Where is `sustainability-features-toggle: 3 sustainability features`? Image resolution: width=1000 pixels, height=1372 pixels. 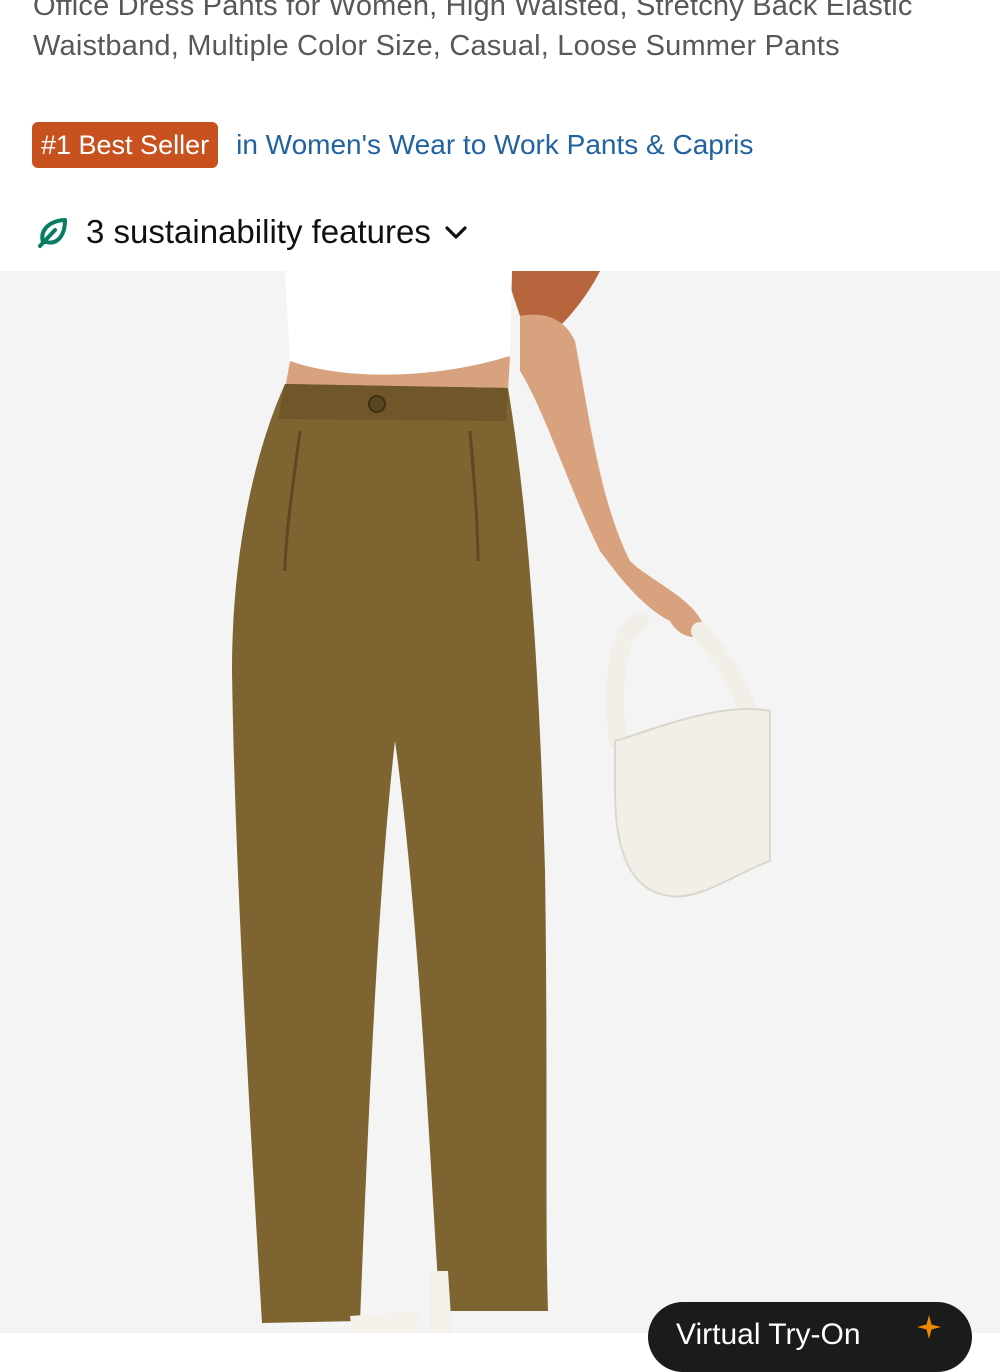
sustainability-features-toggle: 3 sustainability features is located at coordinates (252, 232).